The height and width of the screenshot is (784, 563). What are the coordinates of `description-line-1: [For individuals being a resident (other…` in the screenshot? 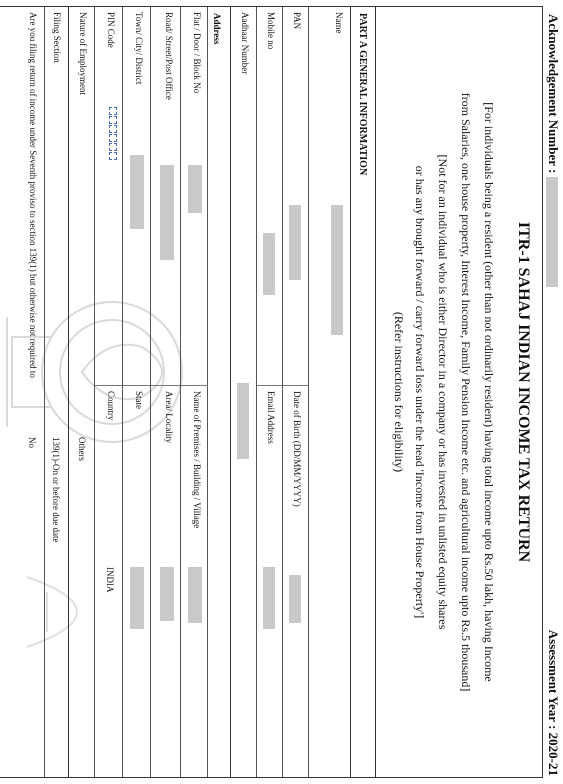 It's located at (489, 392).